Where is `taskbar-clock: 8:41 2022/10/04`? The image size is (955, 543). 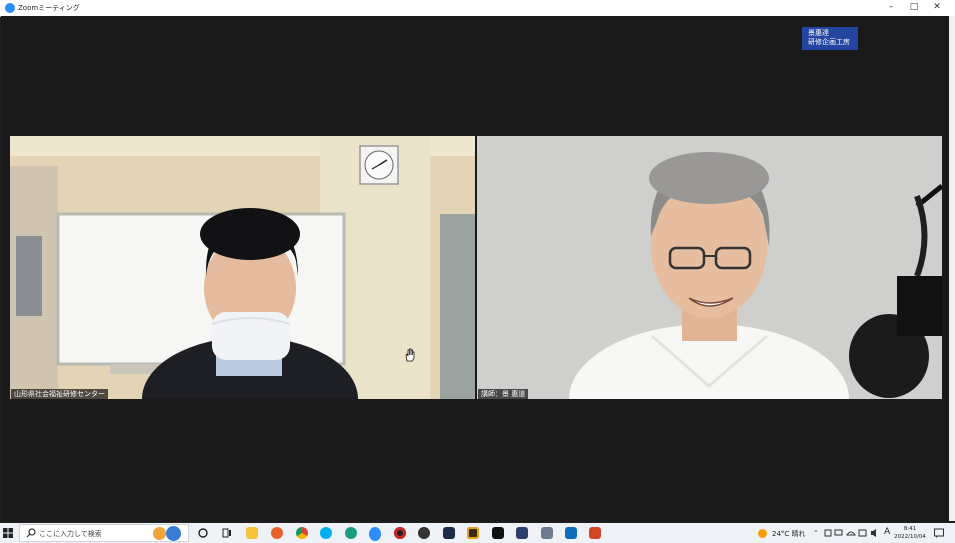 taskbar-clock: 8:41 2022/10/04 is located at coordinates (910, 533).